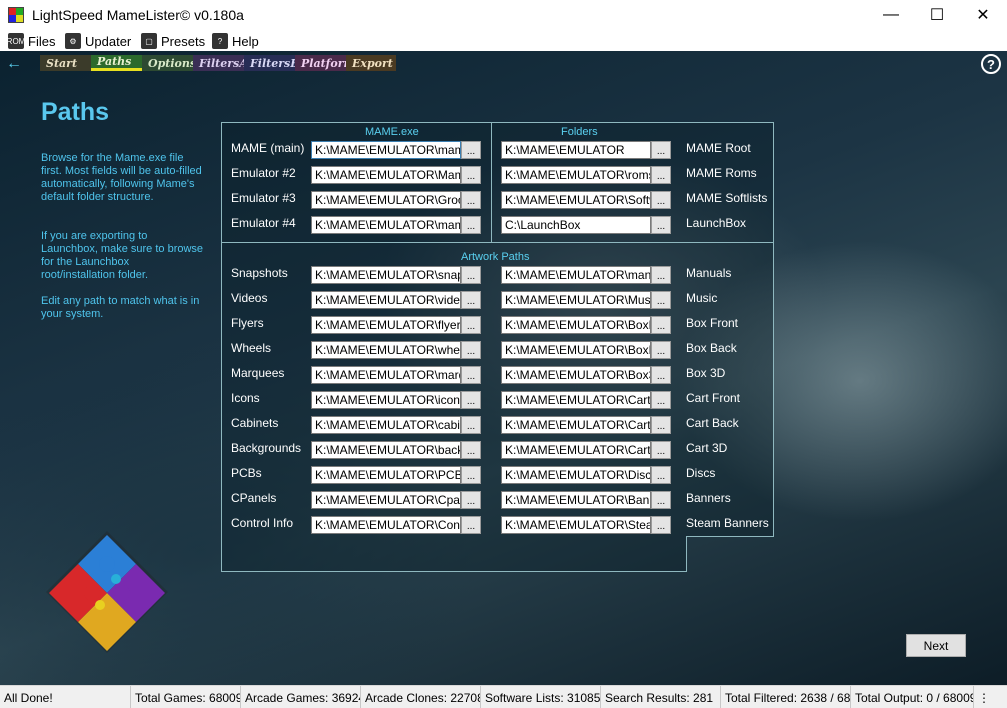  Describe the element at coordinates (576, 300) in the screenshot. I see `music-input: K:\MAME\EMULATOR\Music` at that location.